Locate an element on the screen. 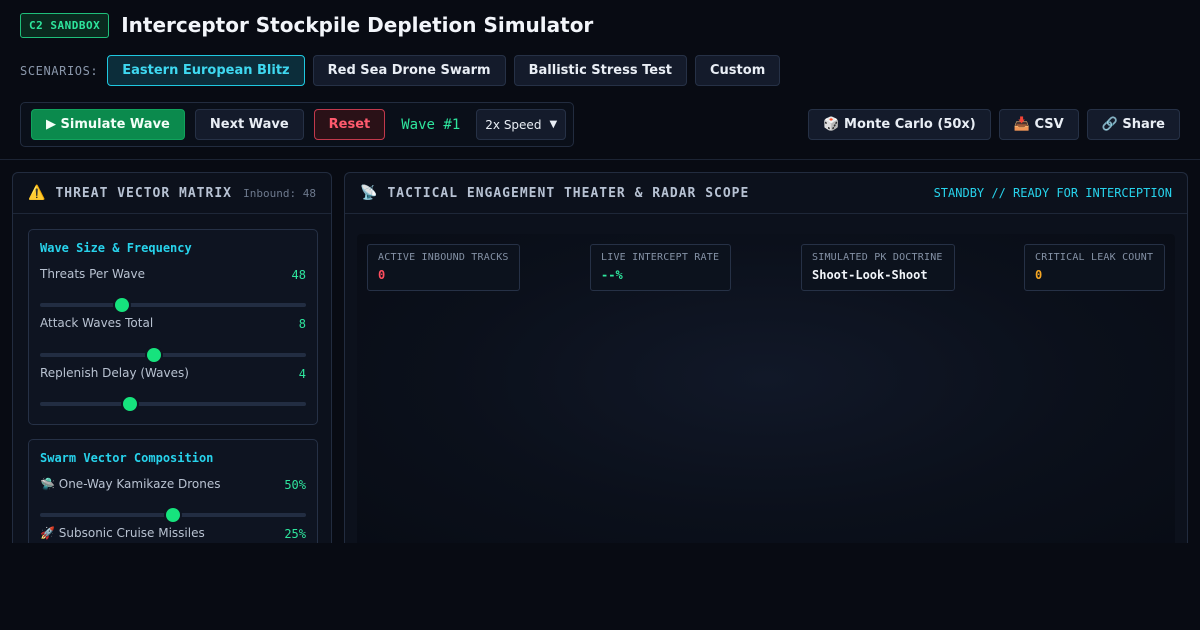  next-wave-button: Next Wave is located at coordinates (249, 124).